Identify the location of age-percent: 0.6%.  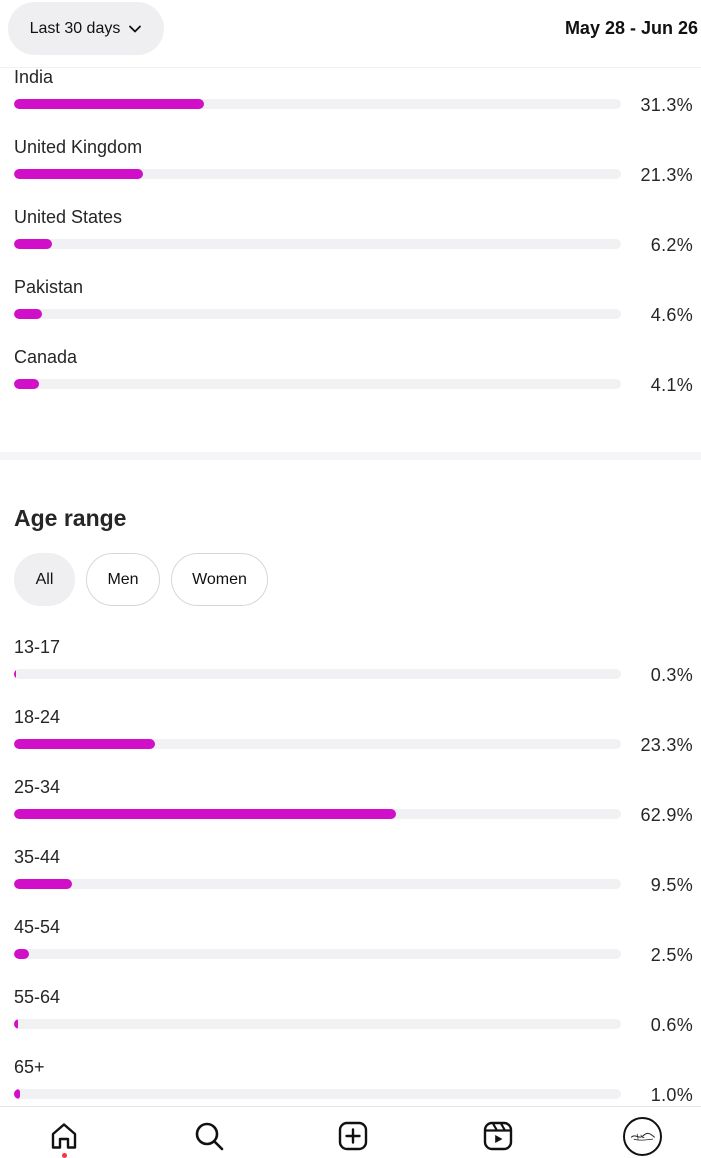
(671, 1025).